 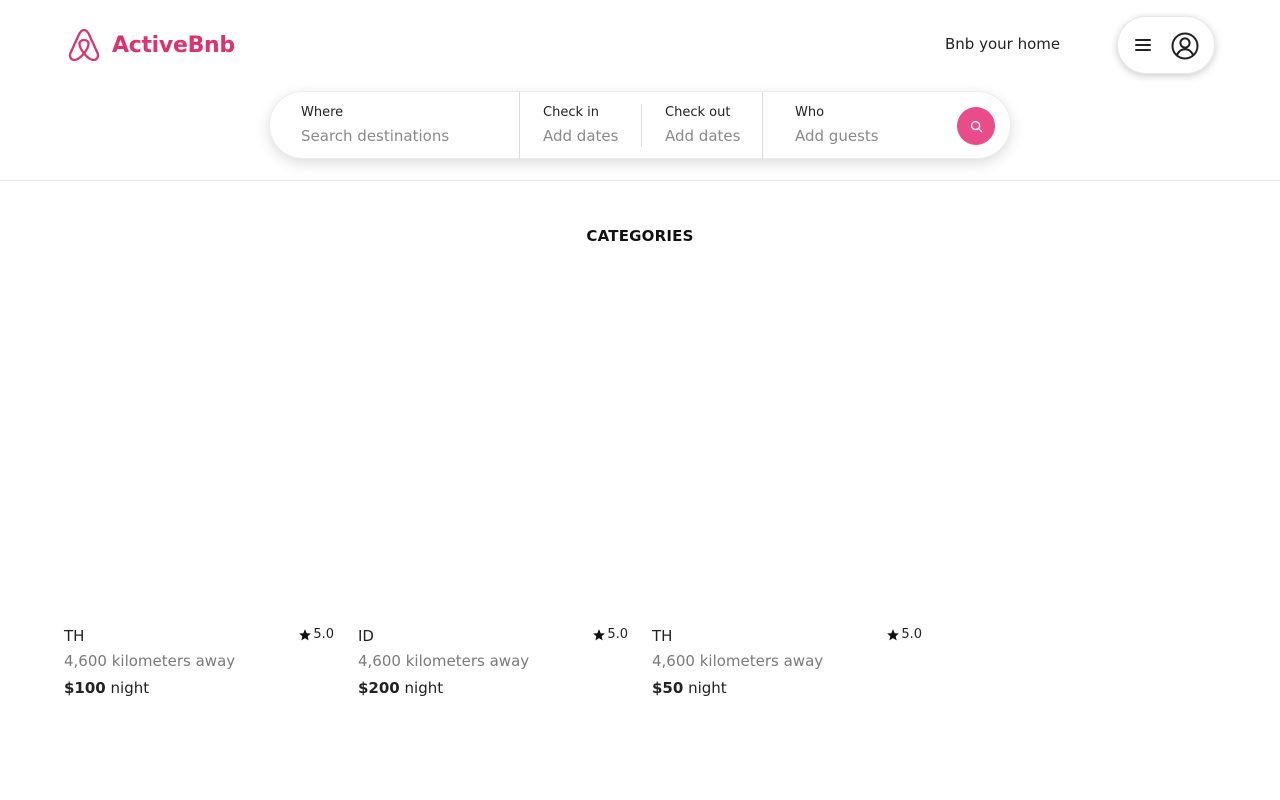 I want to click on where-label: Where, so click(x=322, y=112).